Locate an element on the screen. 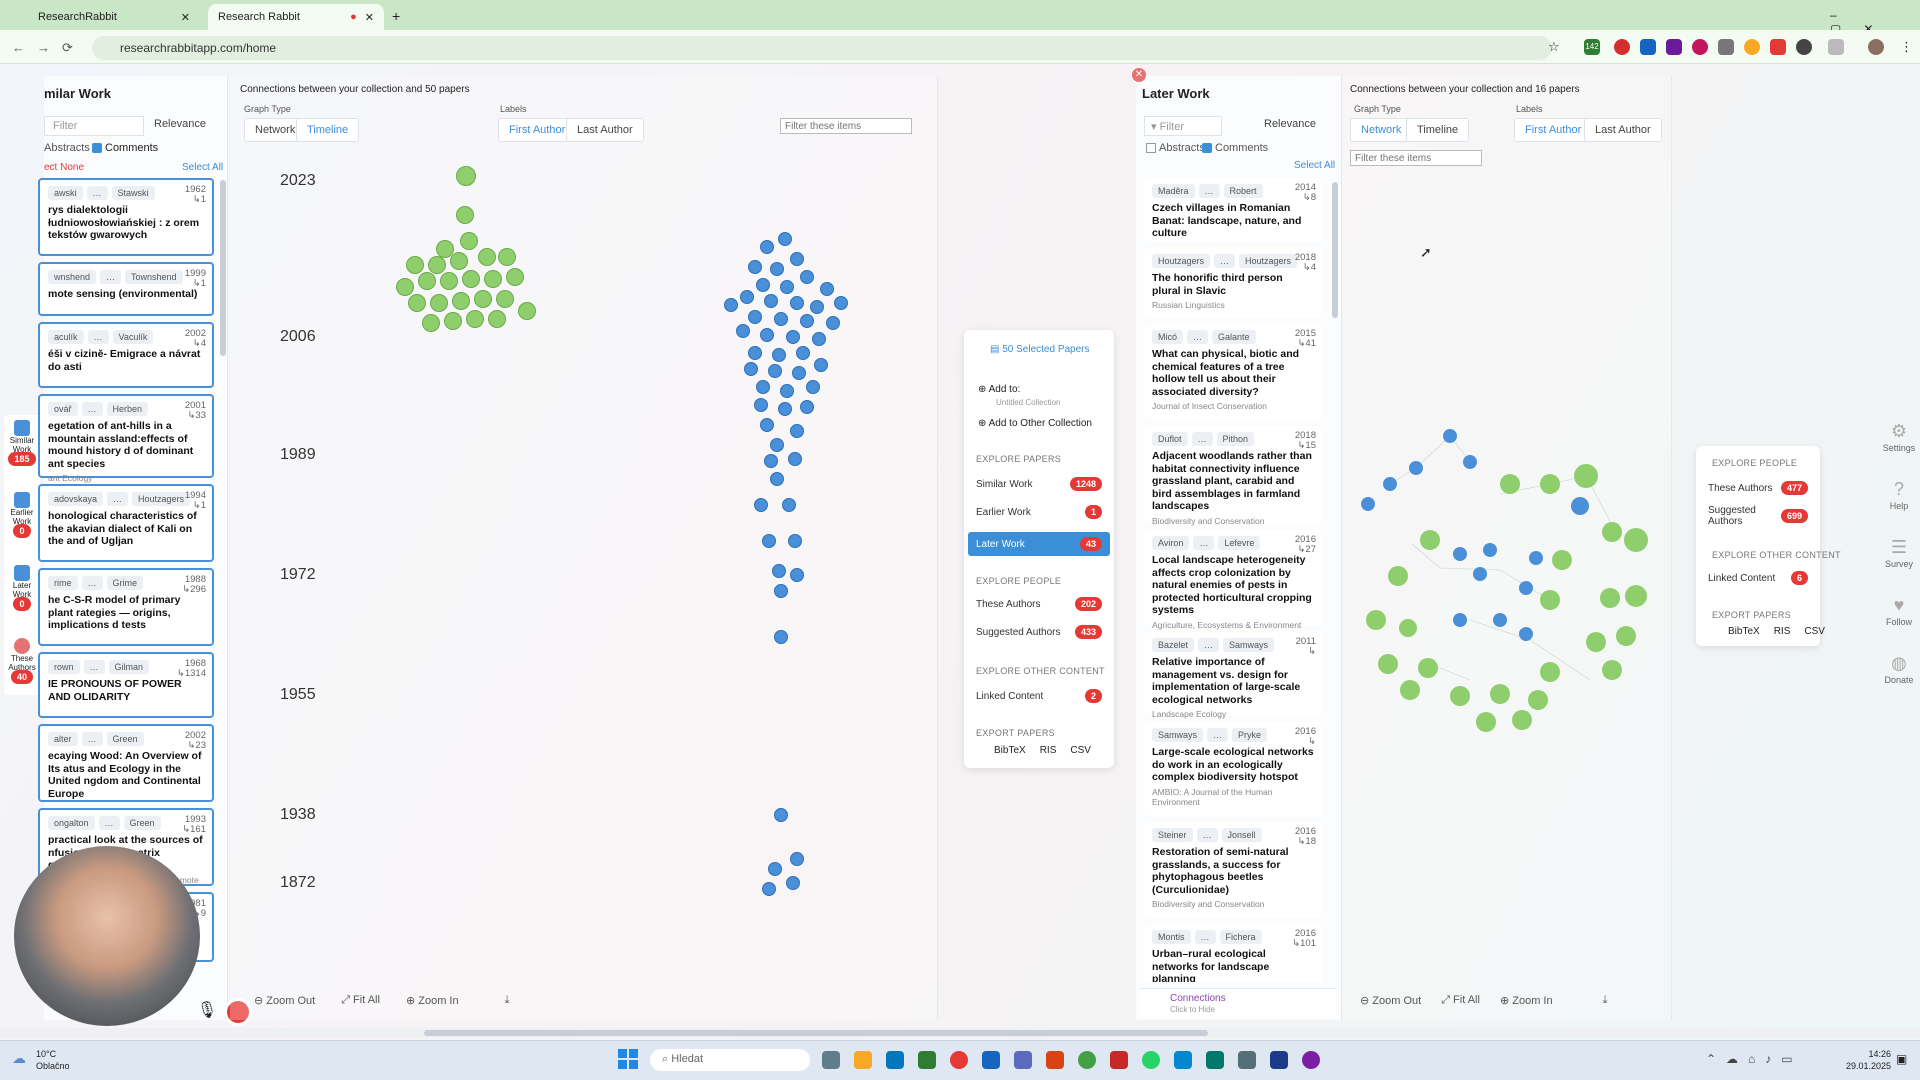 Image resolution: width=1920 pixels, height=1080 pixels. file-explorer-icon is located at coordinates (863, 1060).